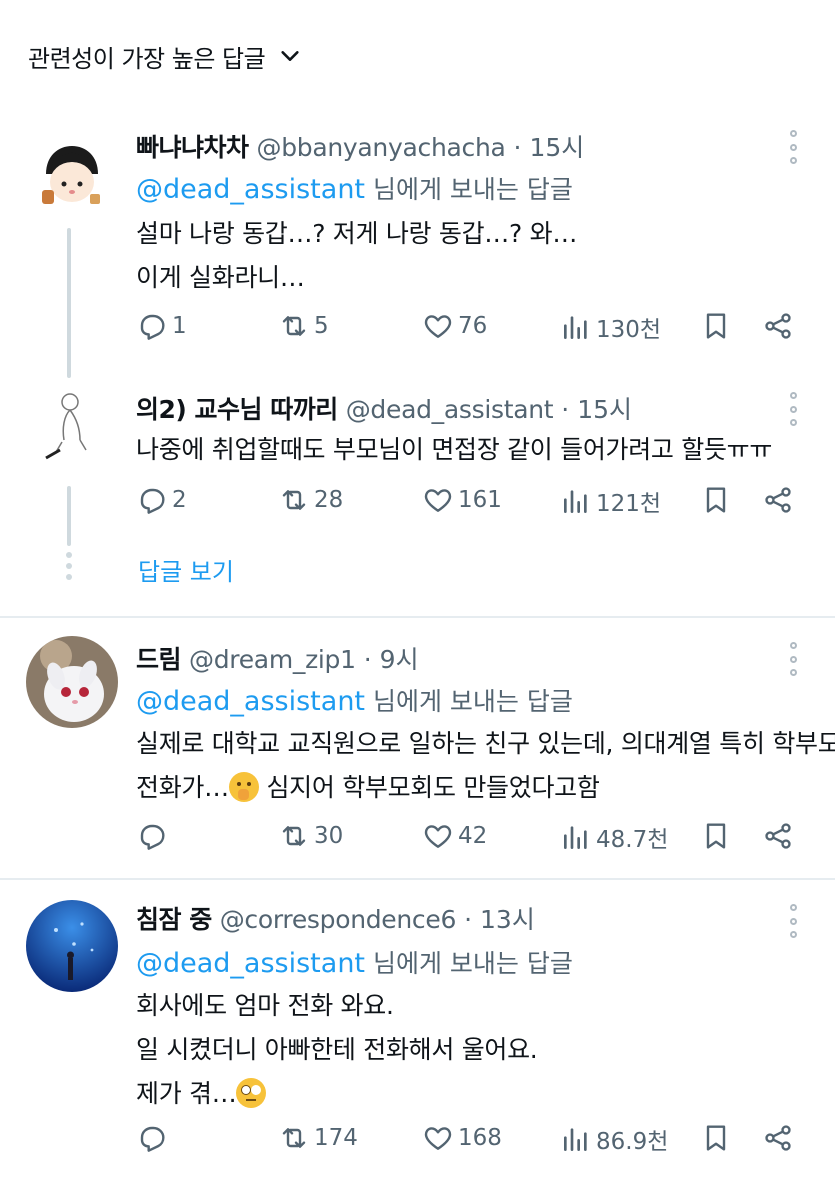 The width and height of the screenshot is (835, 1179). Describe the element at coordinates (450, 409) in the screenshot. I see `user-handle: @dead_assistant` at that location.